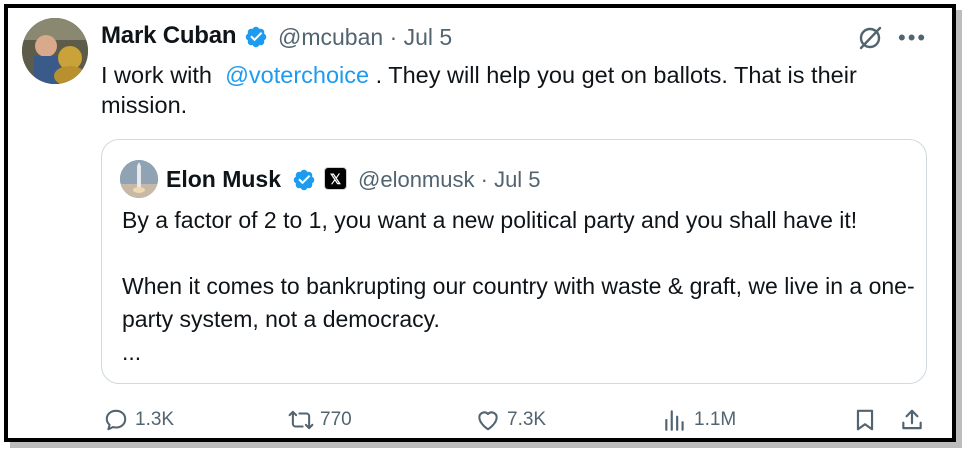 This screenshot has height=456, width=966. I want to click on quote-date: · Jul 5, so click(511, 179).